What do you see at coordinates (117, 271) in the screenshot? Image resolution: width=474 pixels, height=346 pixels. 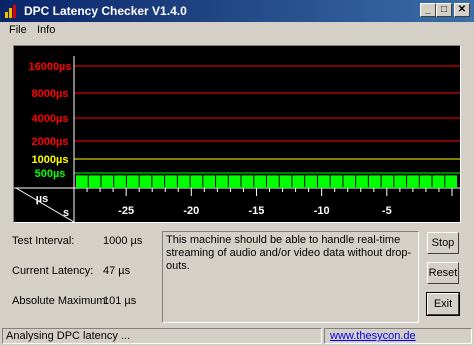 I see `current-latency-value: 47 µs` at bounding box center [117, 271].